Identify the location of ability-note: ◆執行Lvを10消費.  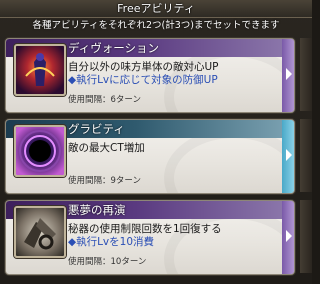
(111, 242).